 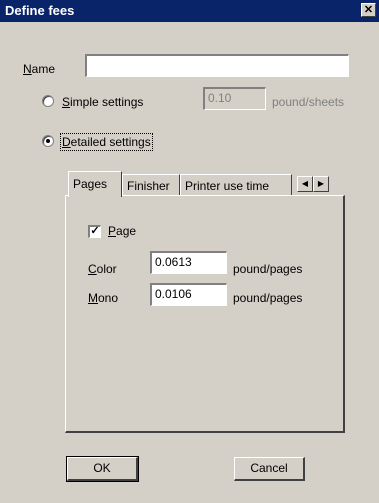 What do you see at coordinates (106, 142) in the screenshot?
I see `detailed-settings-label: Detailed settings` at bounding box center [106, 142].